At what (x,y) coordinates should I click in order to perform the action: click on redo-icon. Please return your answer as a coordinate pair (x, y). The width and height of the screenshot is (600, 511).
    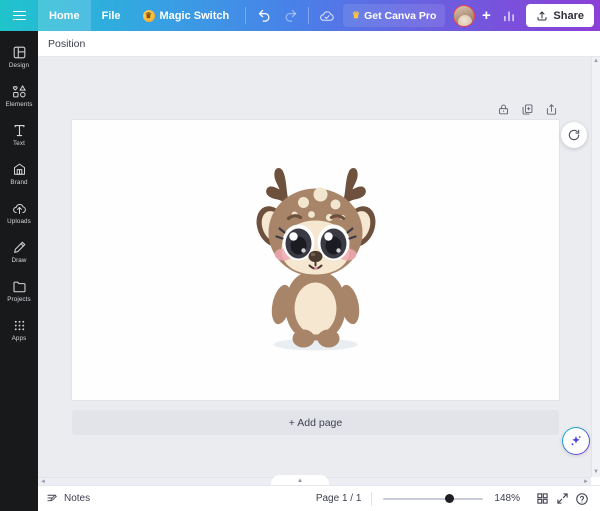
    Looking at the image, I should click on (290, 16).